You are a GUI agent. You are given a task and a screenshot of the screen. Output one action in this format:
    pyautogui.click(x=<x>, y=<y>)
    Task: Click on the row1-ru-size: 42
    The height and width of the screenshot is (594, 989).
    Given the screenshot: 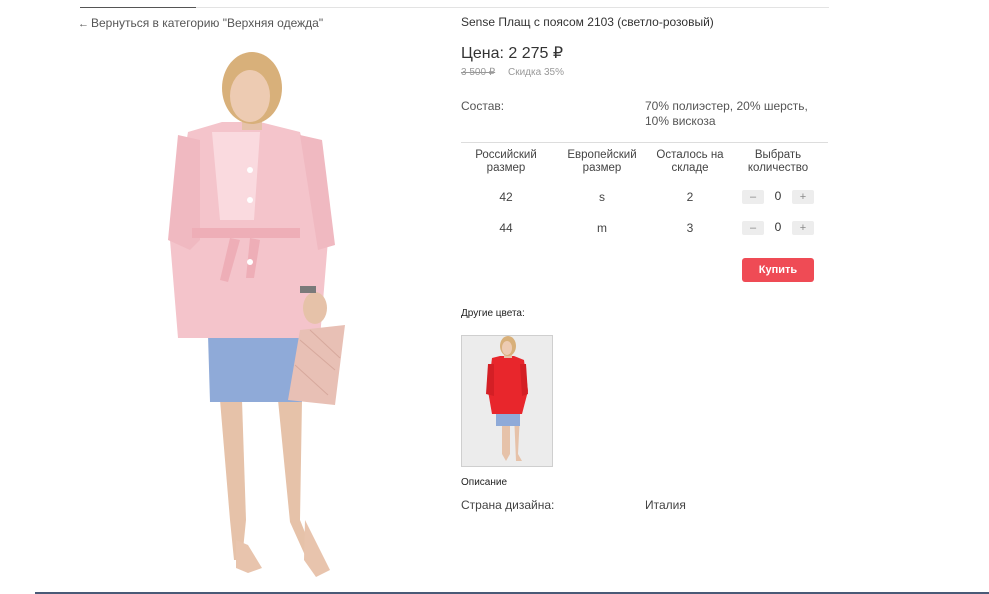 What is the action you would take?
    pyautogui.click(x=506, y=197)
    